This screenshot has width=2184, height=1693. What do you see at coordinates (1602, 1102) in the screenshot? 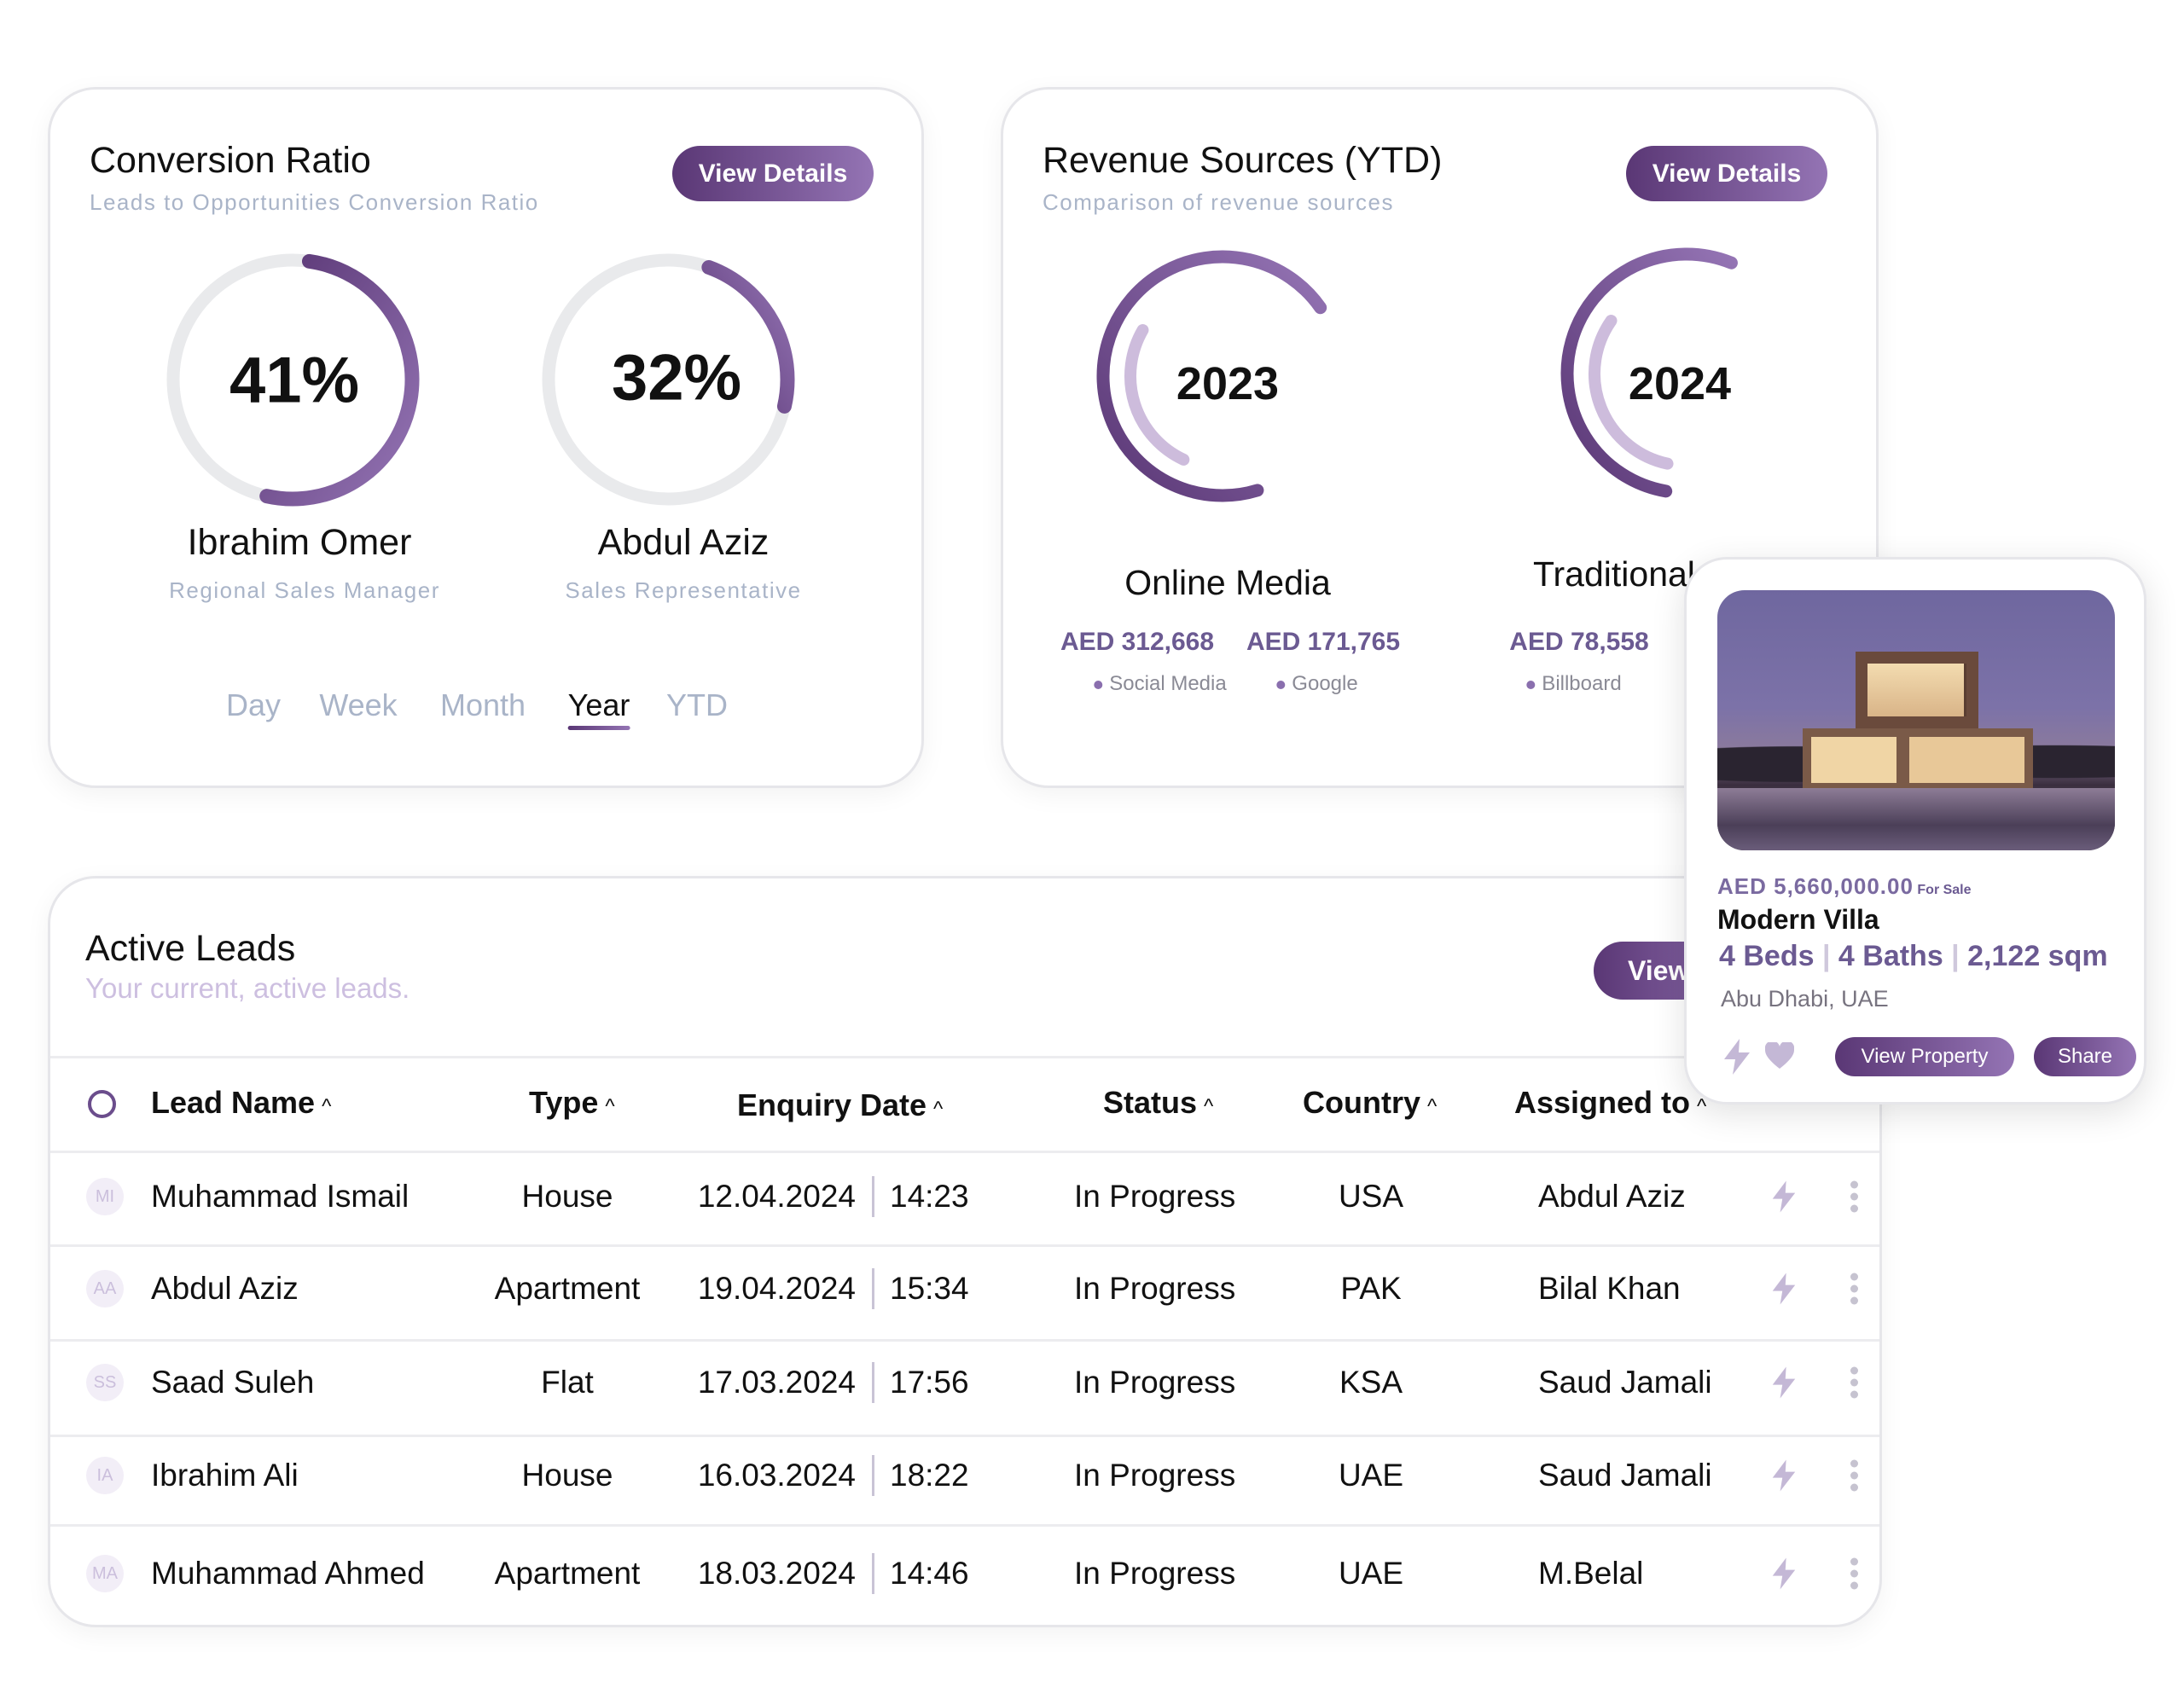
I see `column-label: Assigned to` at bounding box center [1602, 1102].